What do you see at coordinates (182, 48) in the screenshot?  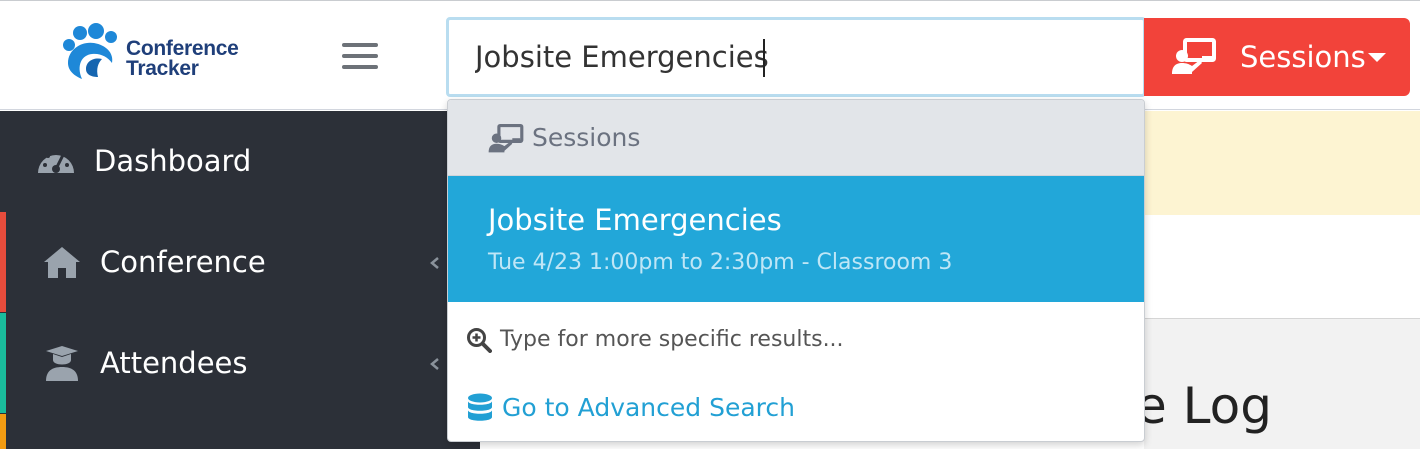 I see `logo-line-1: Conference` at bounding box center [182, 48].